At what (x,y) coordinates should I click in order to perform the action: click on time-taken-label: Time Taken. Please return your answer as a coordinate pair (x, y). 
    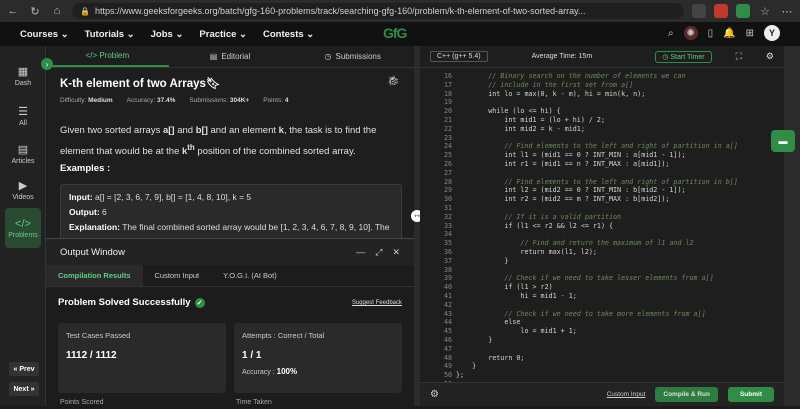
    Looking at the image, I should click on (254, 402).